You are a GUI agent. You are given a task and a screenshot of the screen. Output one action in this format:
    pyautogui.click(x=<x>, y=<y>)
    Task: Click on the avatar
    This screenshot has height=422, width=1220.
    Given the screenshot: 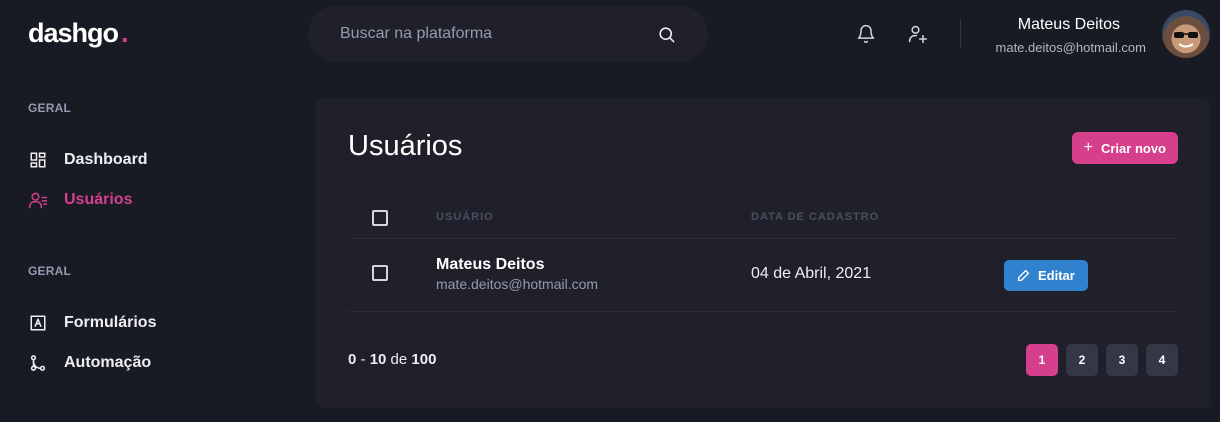 What is the action you would take?
    pyautogui.click(x=1186, y=34)
    